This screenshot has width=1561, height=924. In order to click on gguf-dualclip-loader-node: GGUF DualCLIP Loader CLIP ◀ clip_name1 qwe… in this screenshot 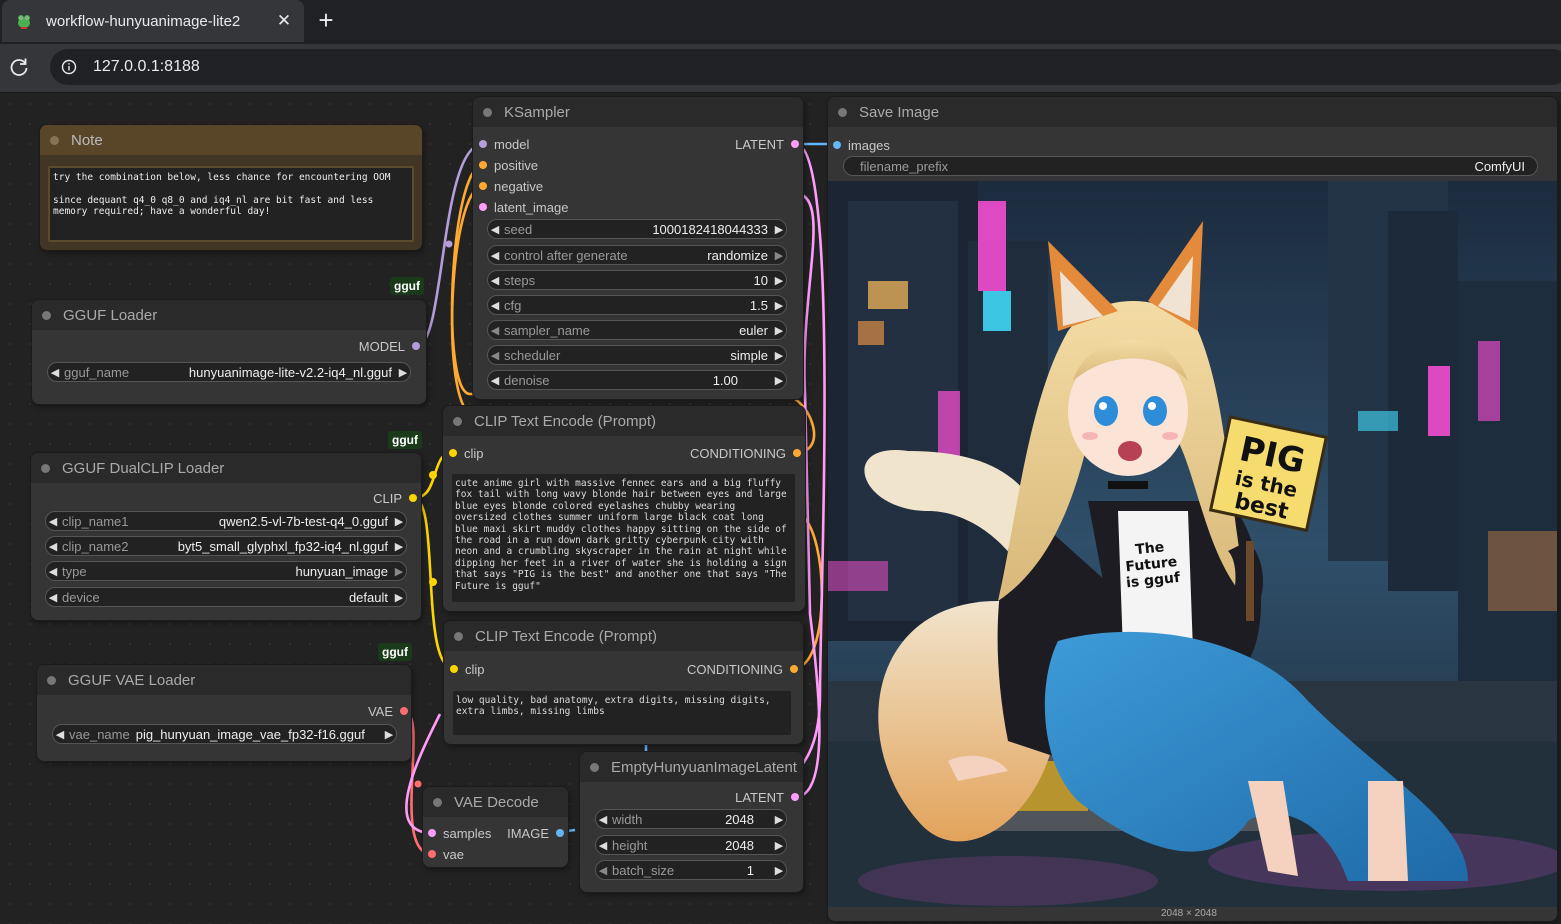, I will do `click(226, 536)`.